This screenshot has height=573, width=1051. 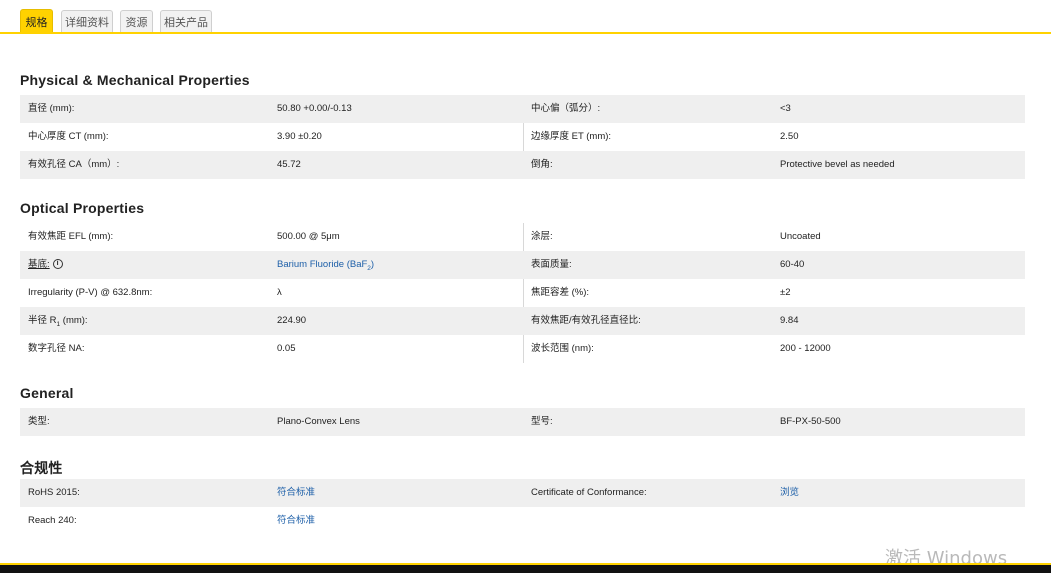 What do you see at coordinates (566, 108) in the screenshot?
I see `spec-label: 中心偏（弧分）:` at bounding box center [566, 108].